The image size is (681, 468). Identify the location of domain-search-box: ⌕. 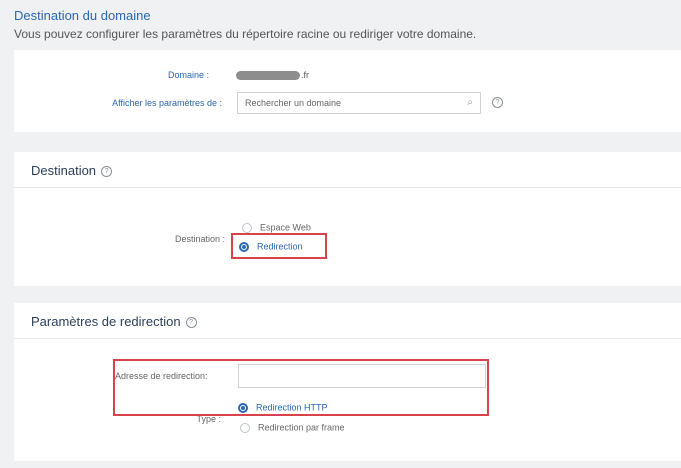
(359, 103).